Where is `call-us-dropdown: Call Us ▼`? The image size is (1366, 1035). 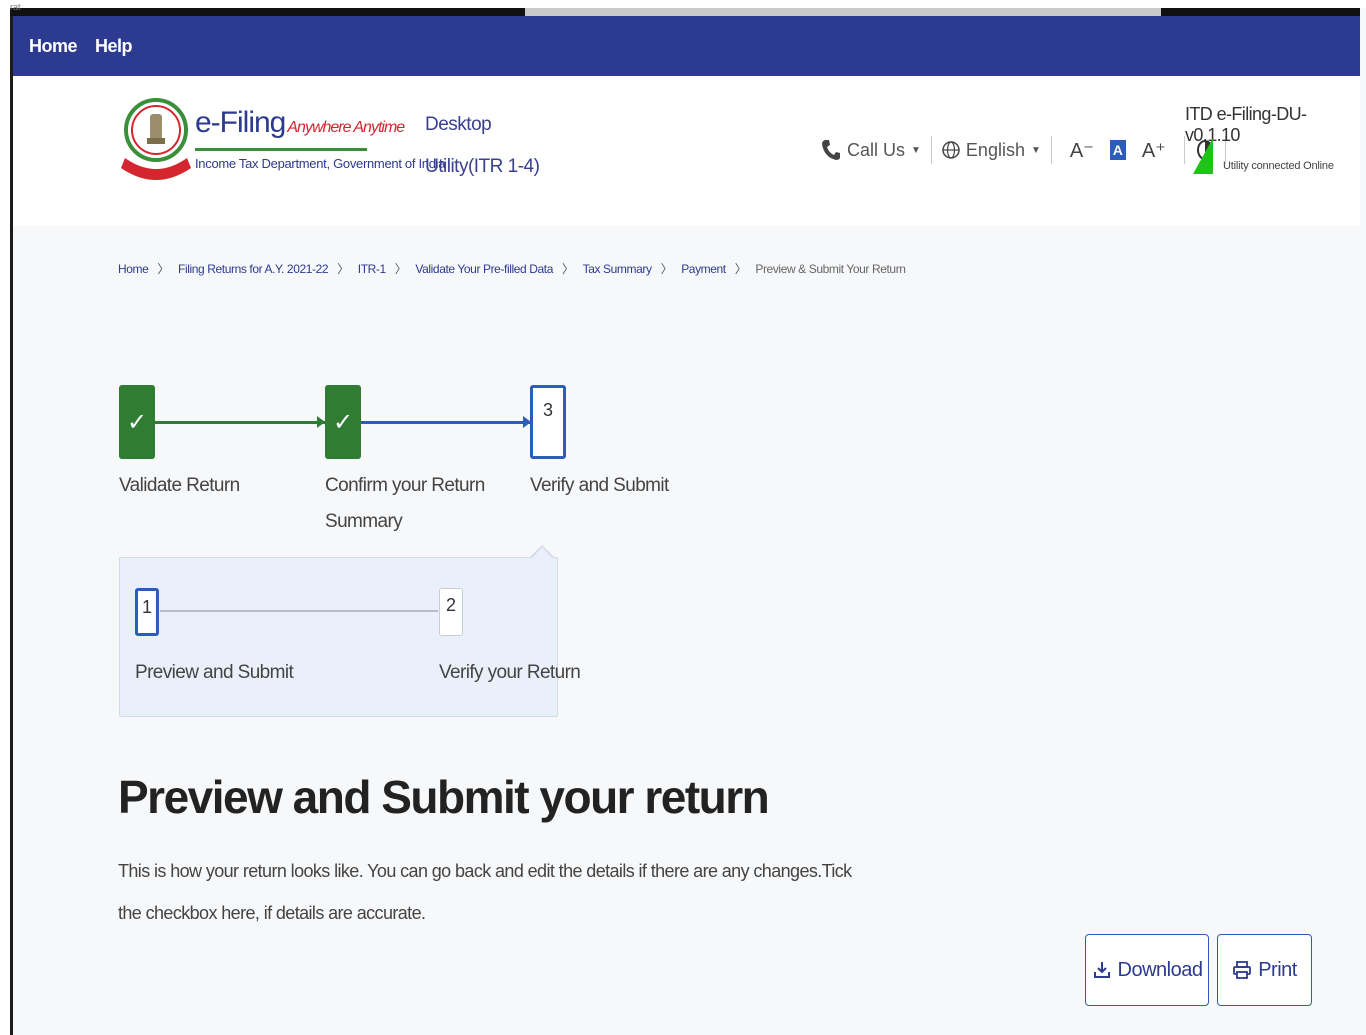
call-us-dropdown: Call Us ▼ is located at coordinates (871, 150).